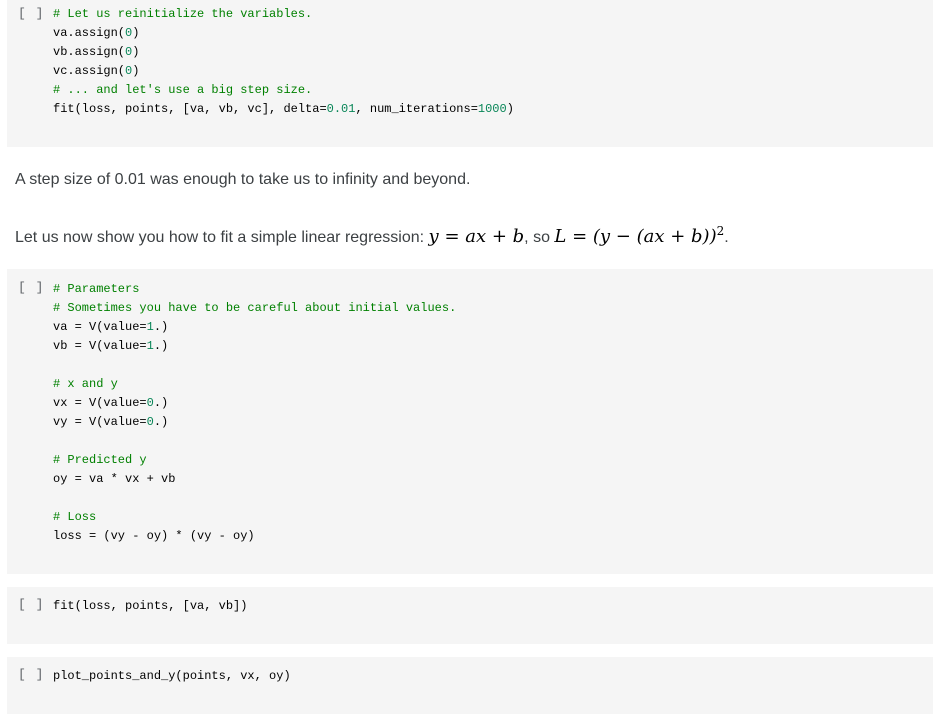 The width and height of the screenshot is (933, 722). Describe the element at coordinates (726, 237) in the screenshot. I see `markdown-paragraph-suffix: .` at that location.